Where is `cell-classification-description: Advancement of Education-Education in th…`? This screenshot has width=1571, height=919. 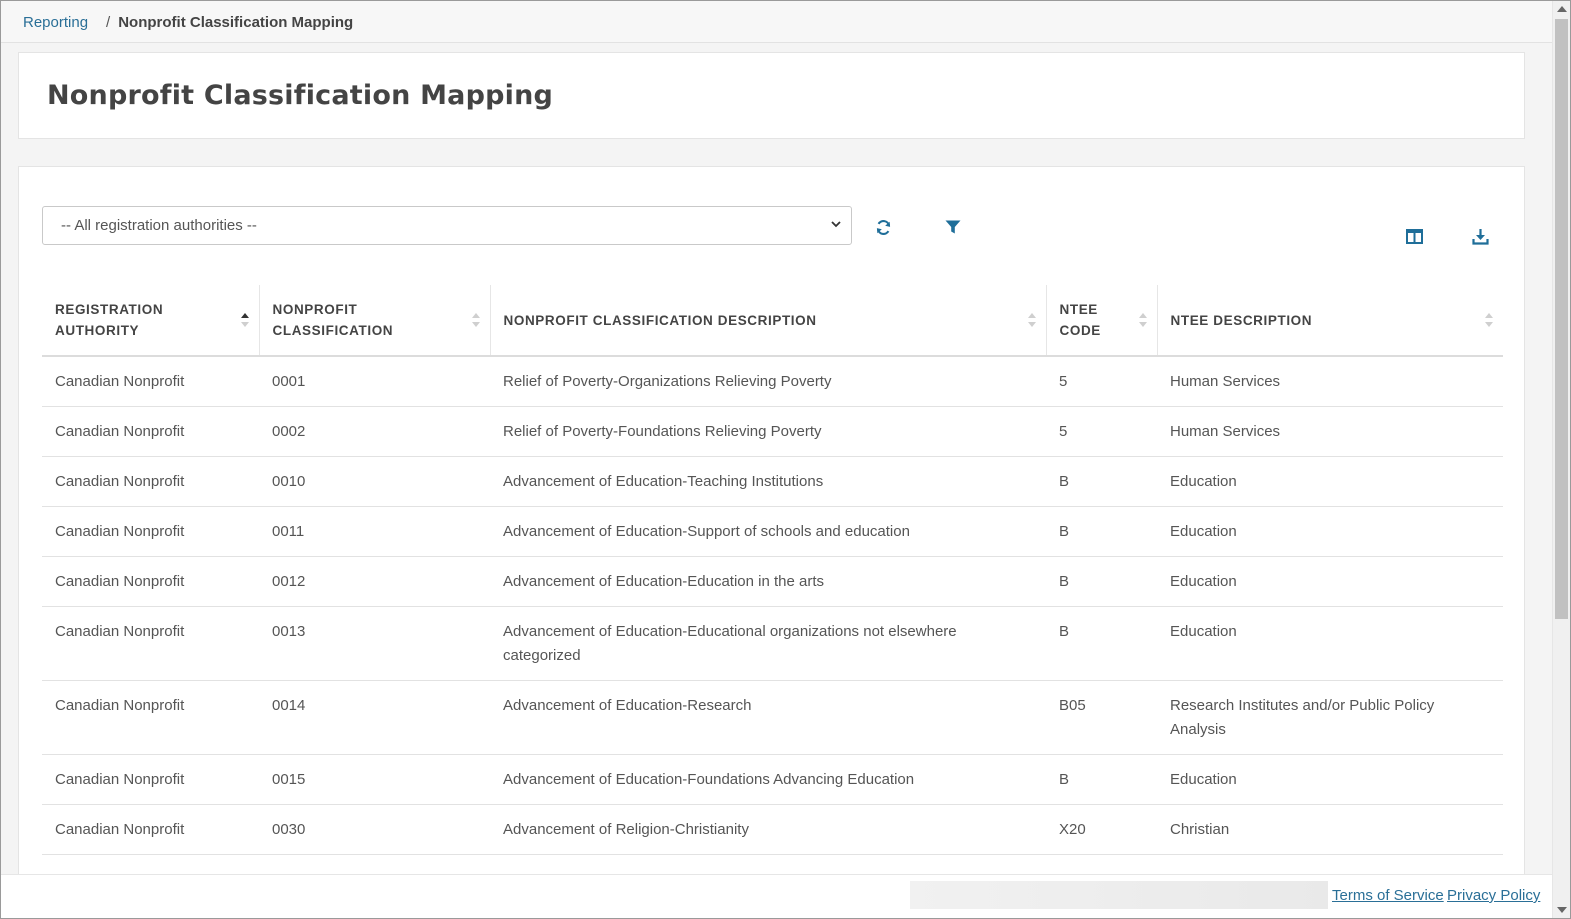 cell-classification-description: Advancement of Education-Education in th… is located at coordinates (768, 581).